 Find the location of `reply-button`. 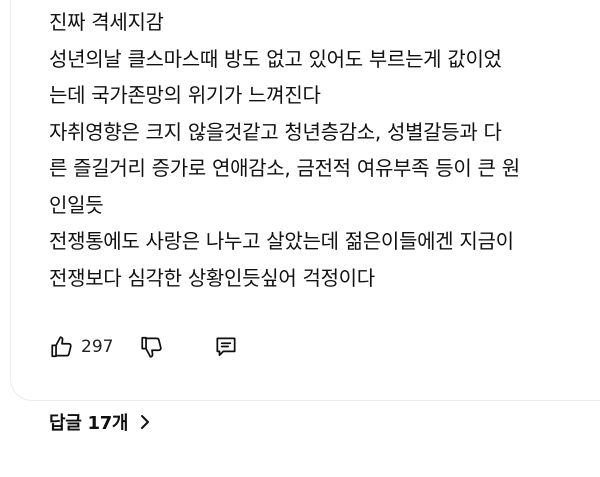

reply-button is located at coordinates (226, 347).